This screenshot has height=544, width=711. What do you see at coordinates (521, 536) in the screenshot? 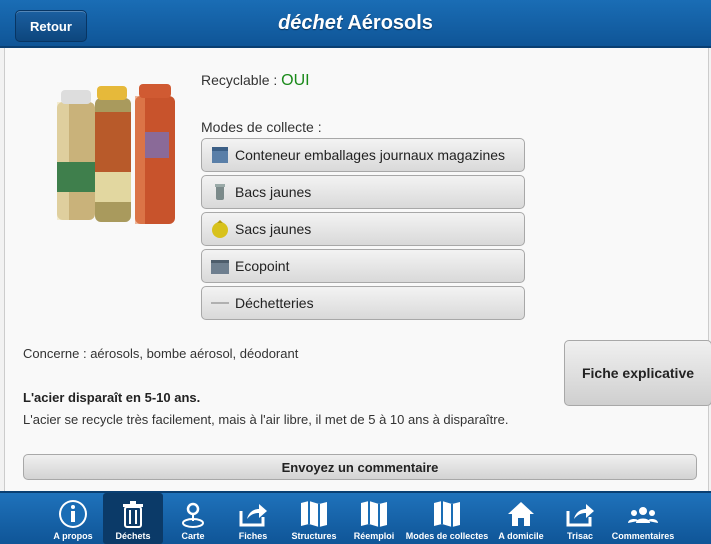
I see `nav-label: A domicile` at bounding box center [521, 536].